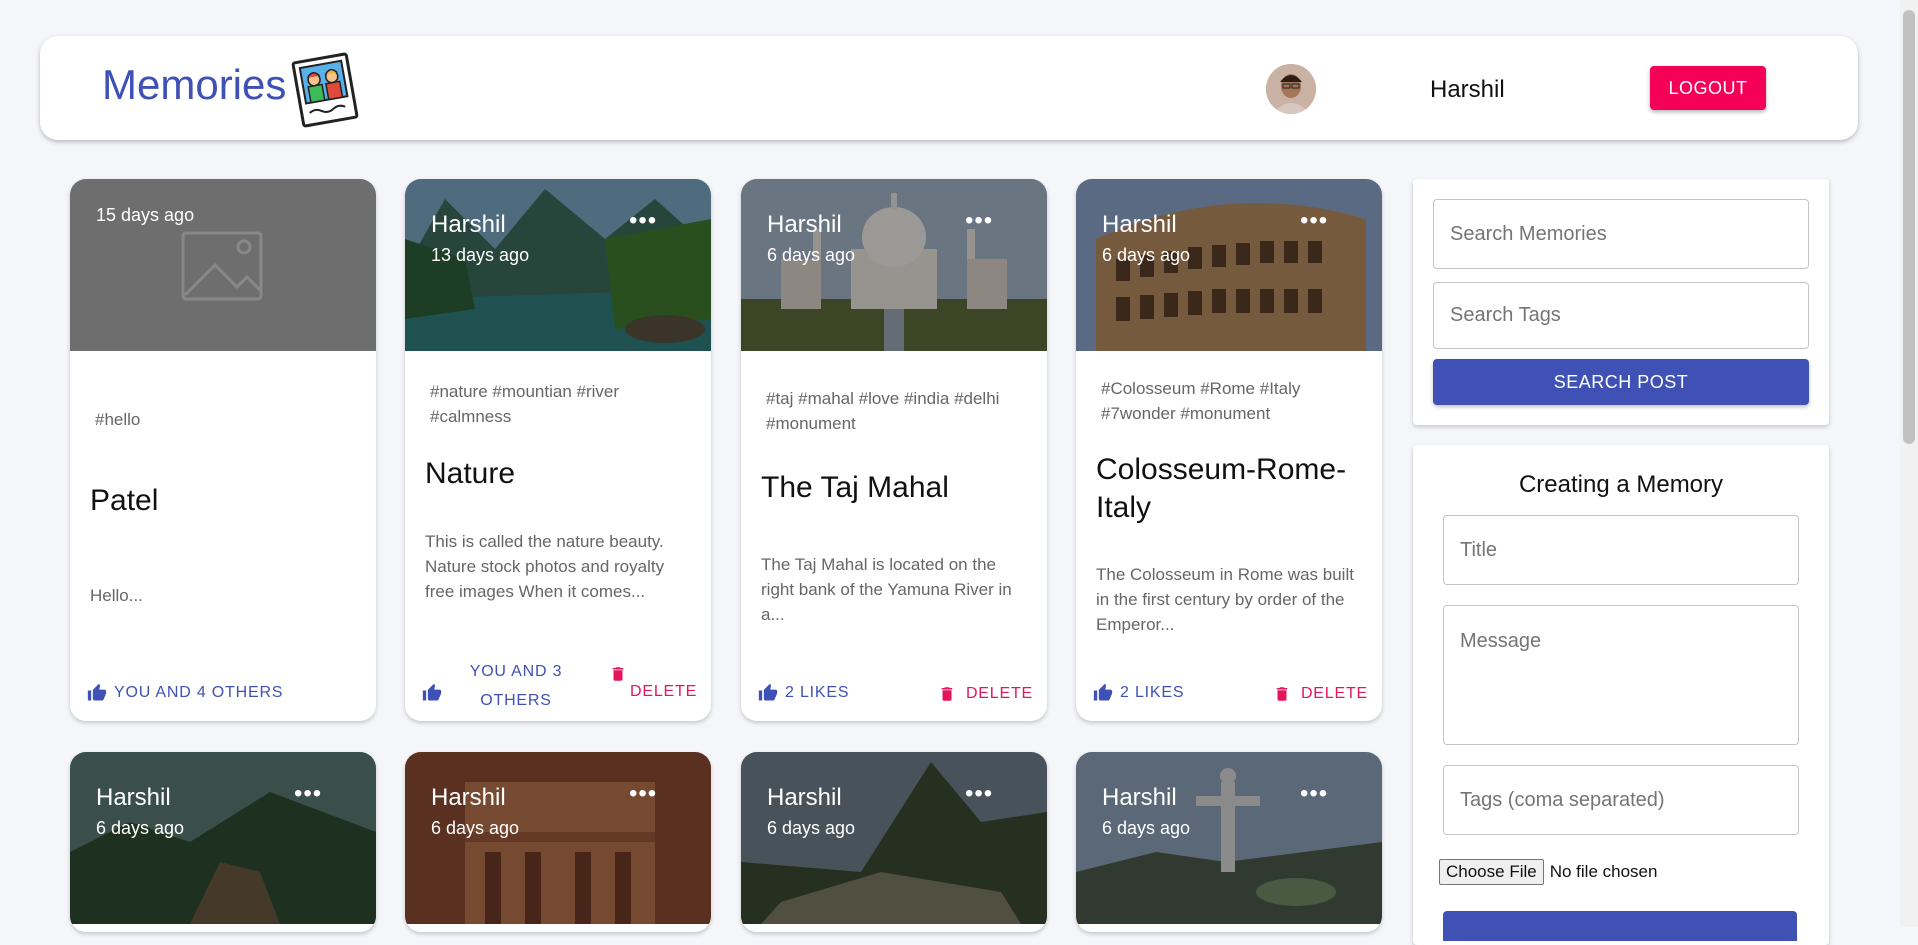 Image resolution: width=1918 pixels, height=945 pixels. Describe the element at coordinates (525, 404) in the screenshot. I see `post-tags: #nature #mountian #river #calmness` at that location.